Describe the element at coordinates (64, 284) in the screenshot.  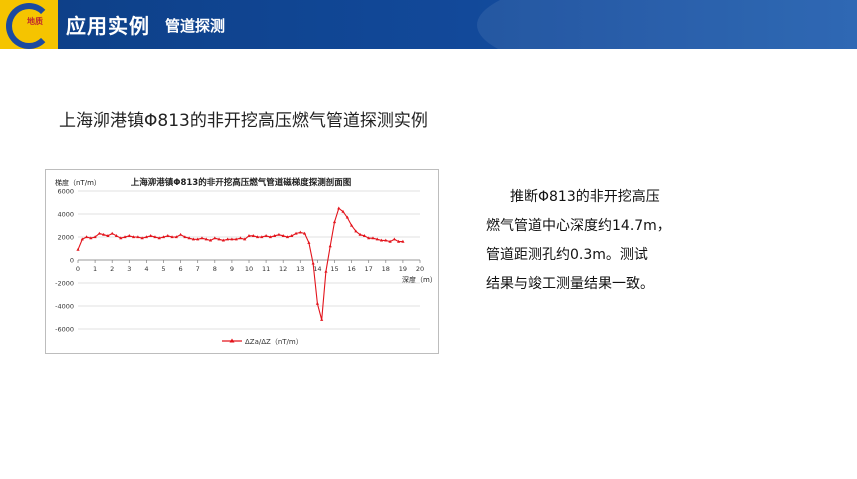
I see `y-tick-label: -2000` at that location.